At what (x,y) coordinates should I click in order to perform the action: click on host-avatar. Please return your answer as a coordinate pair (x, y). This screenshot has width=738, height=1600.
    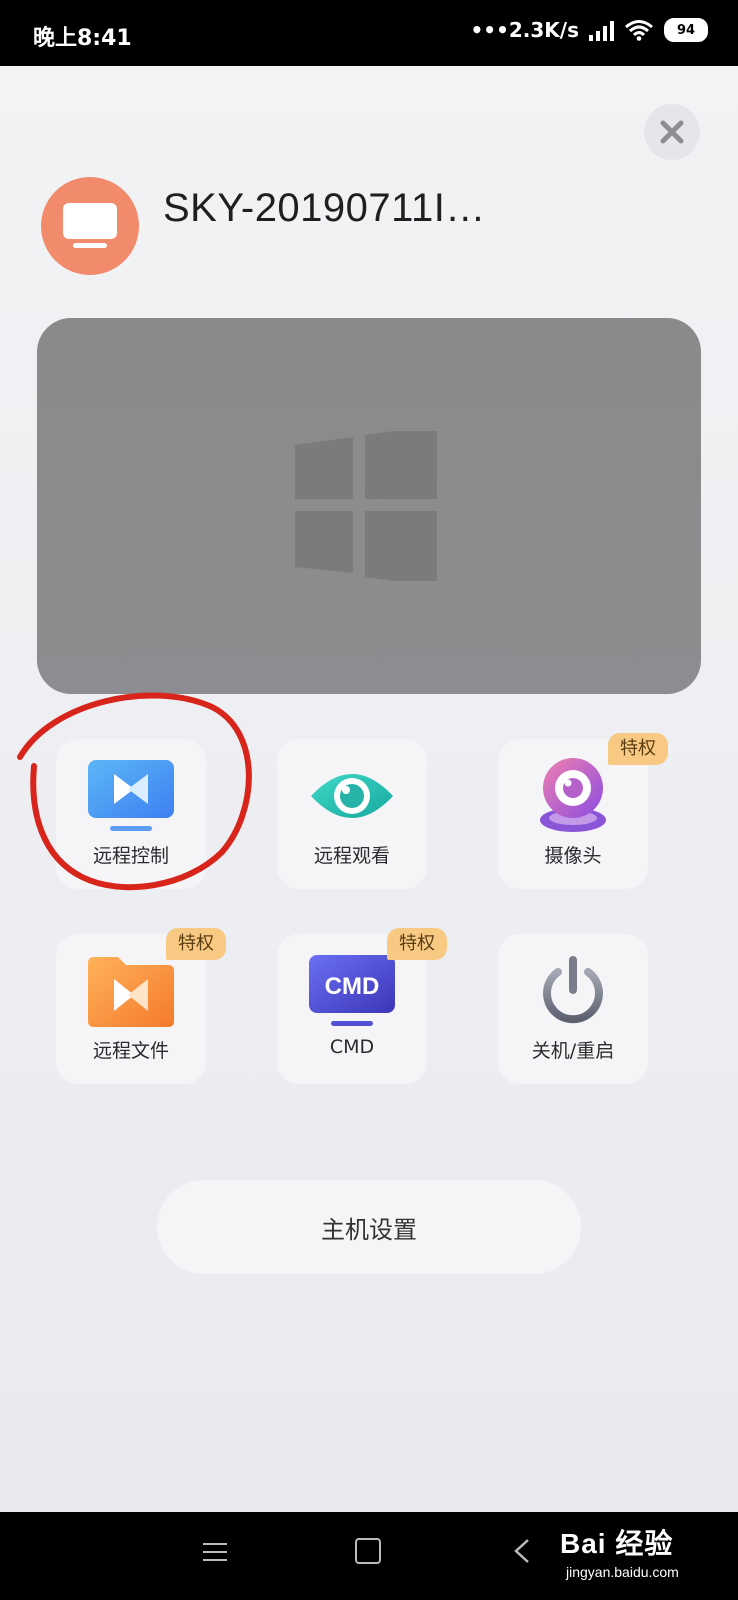
    Looking at the image, I should click on (90, 226).